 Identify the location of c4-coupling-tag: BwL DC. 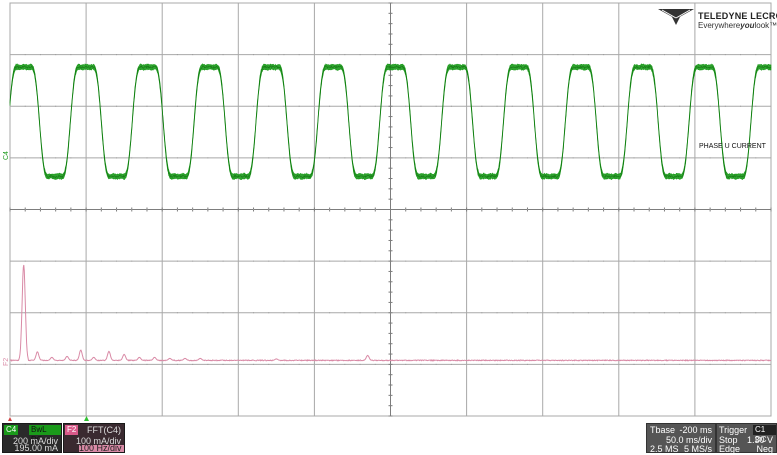
(45, 434).